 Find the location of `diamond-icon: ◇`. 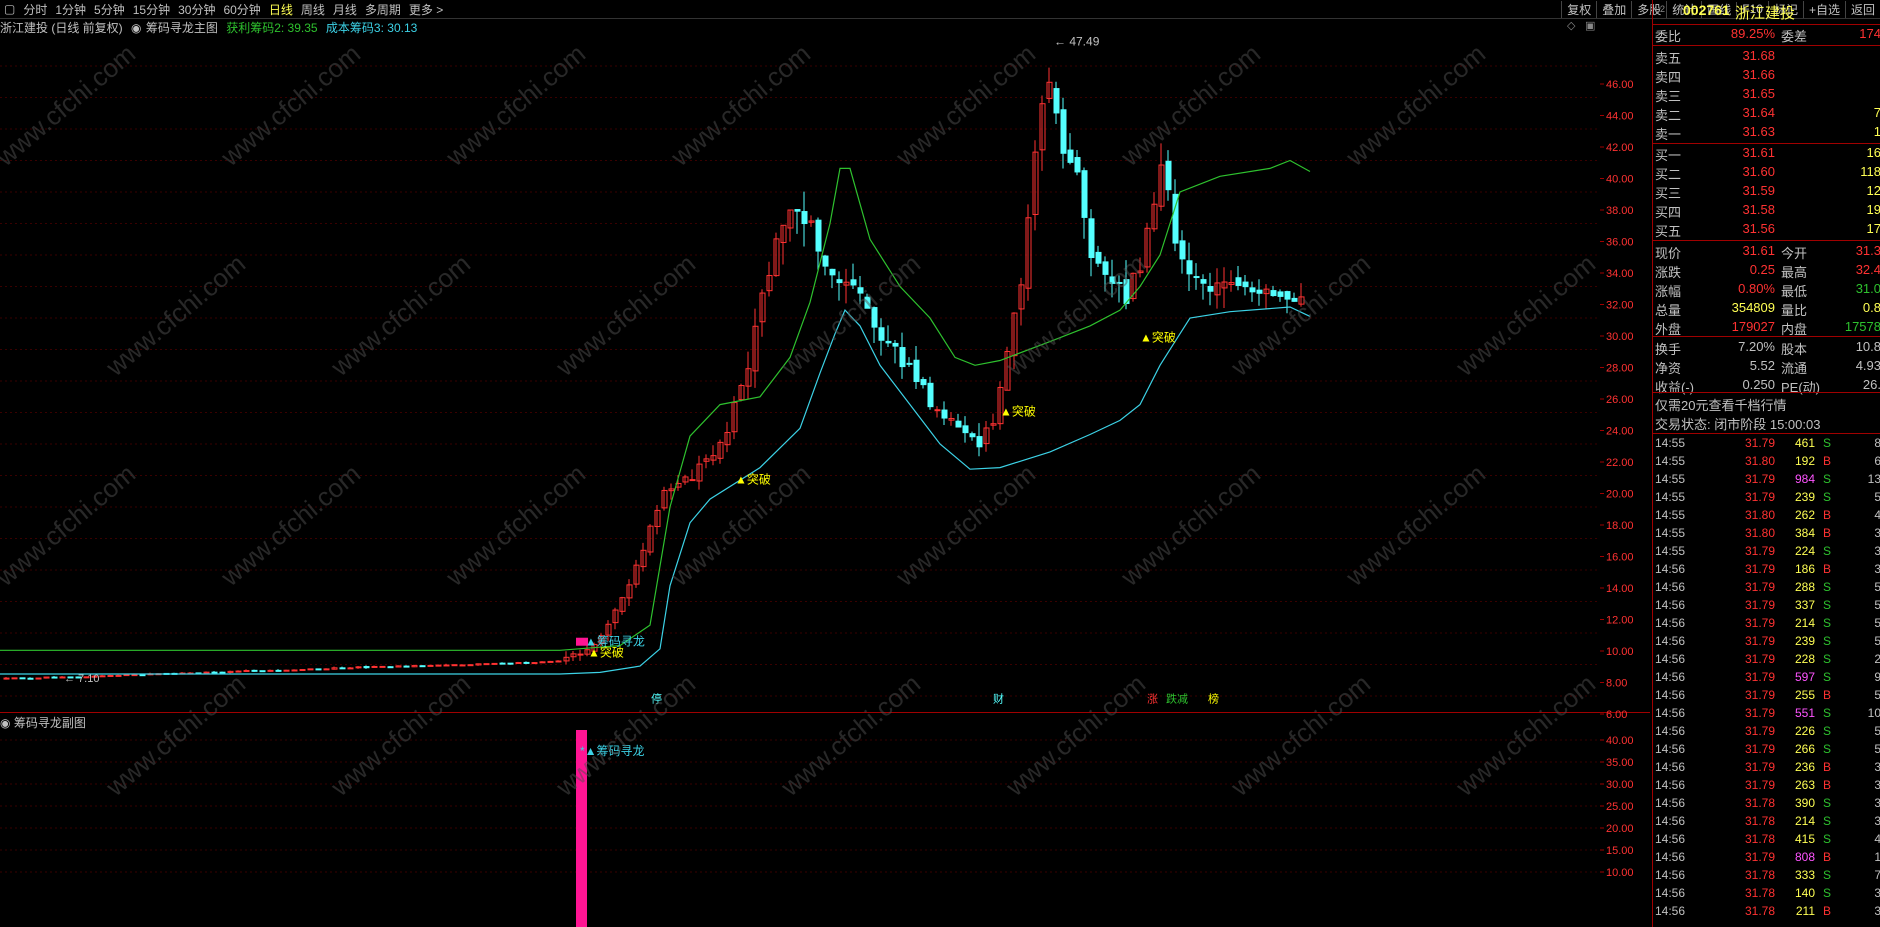

diamond-icon: ◇ is located at coordinates (1571, 25).